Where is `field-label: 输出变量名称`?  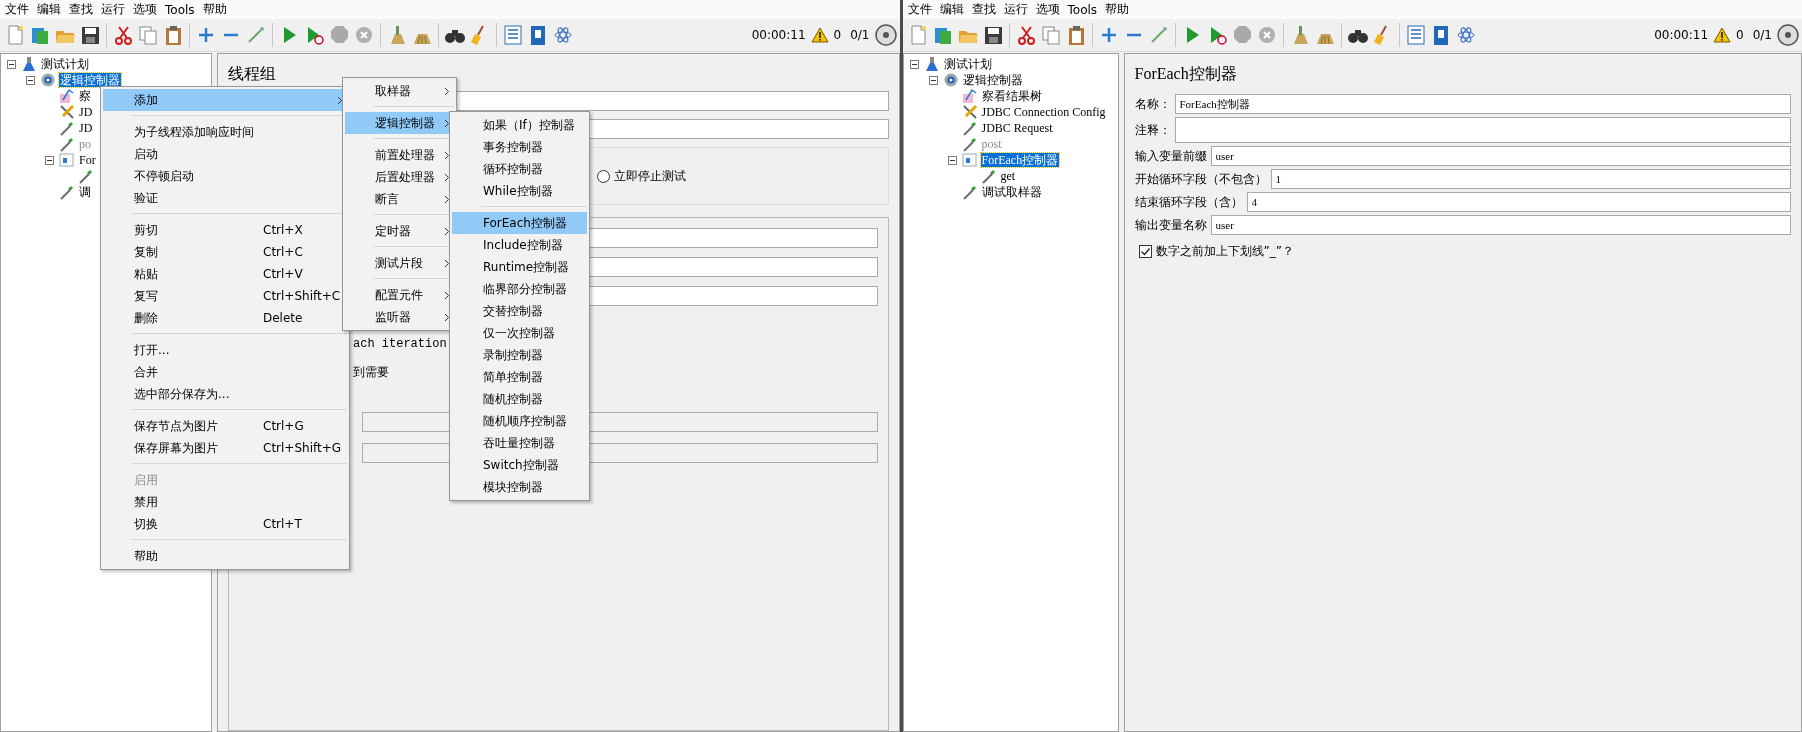 field-label: 输出变量名称 is located at coordinates (1170, 225).